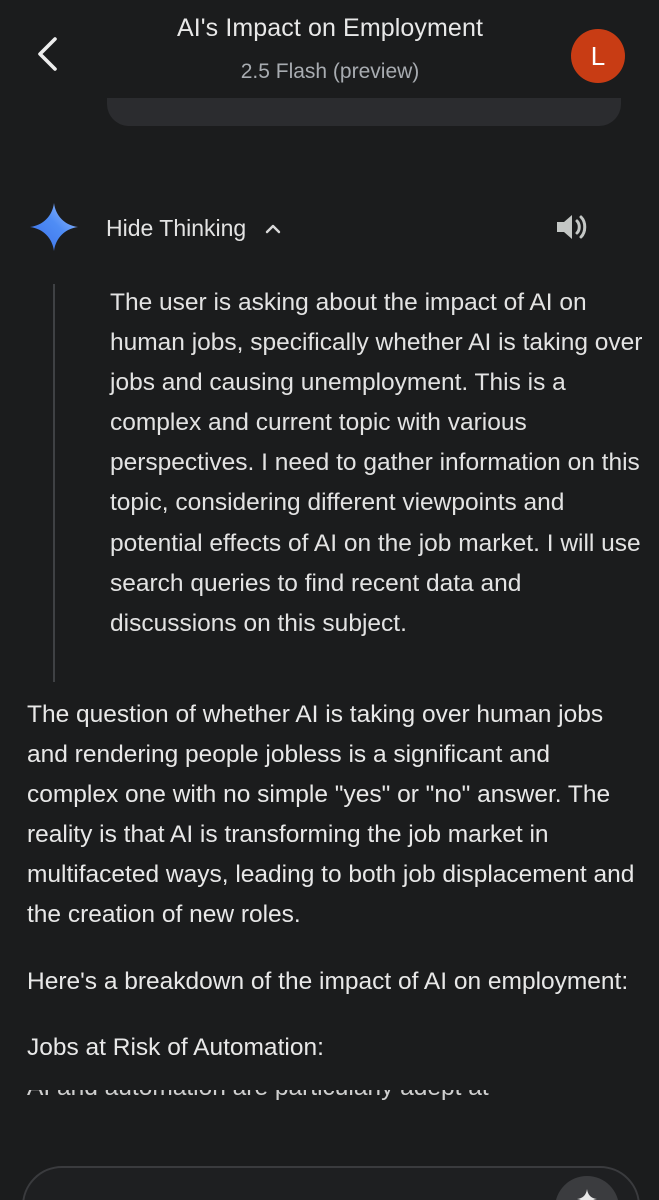 The height and width of the screenshot is (1200, 659). What do you see at coordinates (273, 229) in the screenshot?
I see `chevron-up-icon` at bounding box center [273, 229].